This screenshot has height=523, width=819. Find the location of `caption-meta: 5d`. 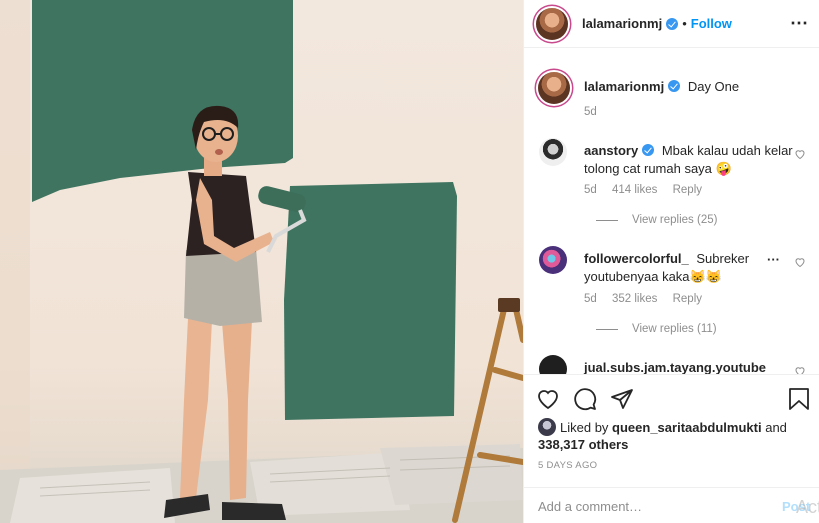

caption-meta: 5d is located at coordinates (596, 112).